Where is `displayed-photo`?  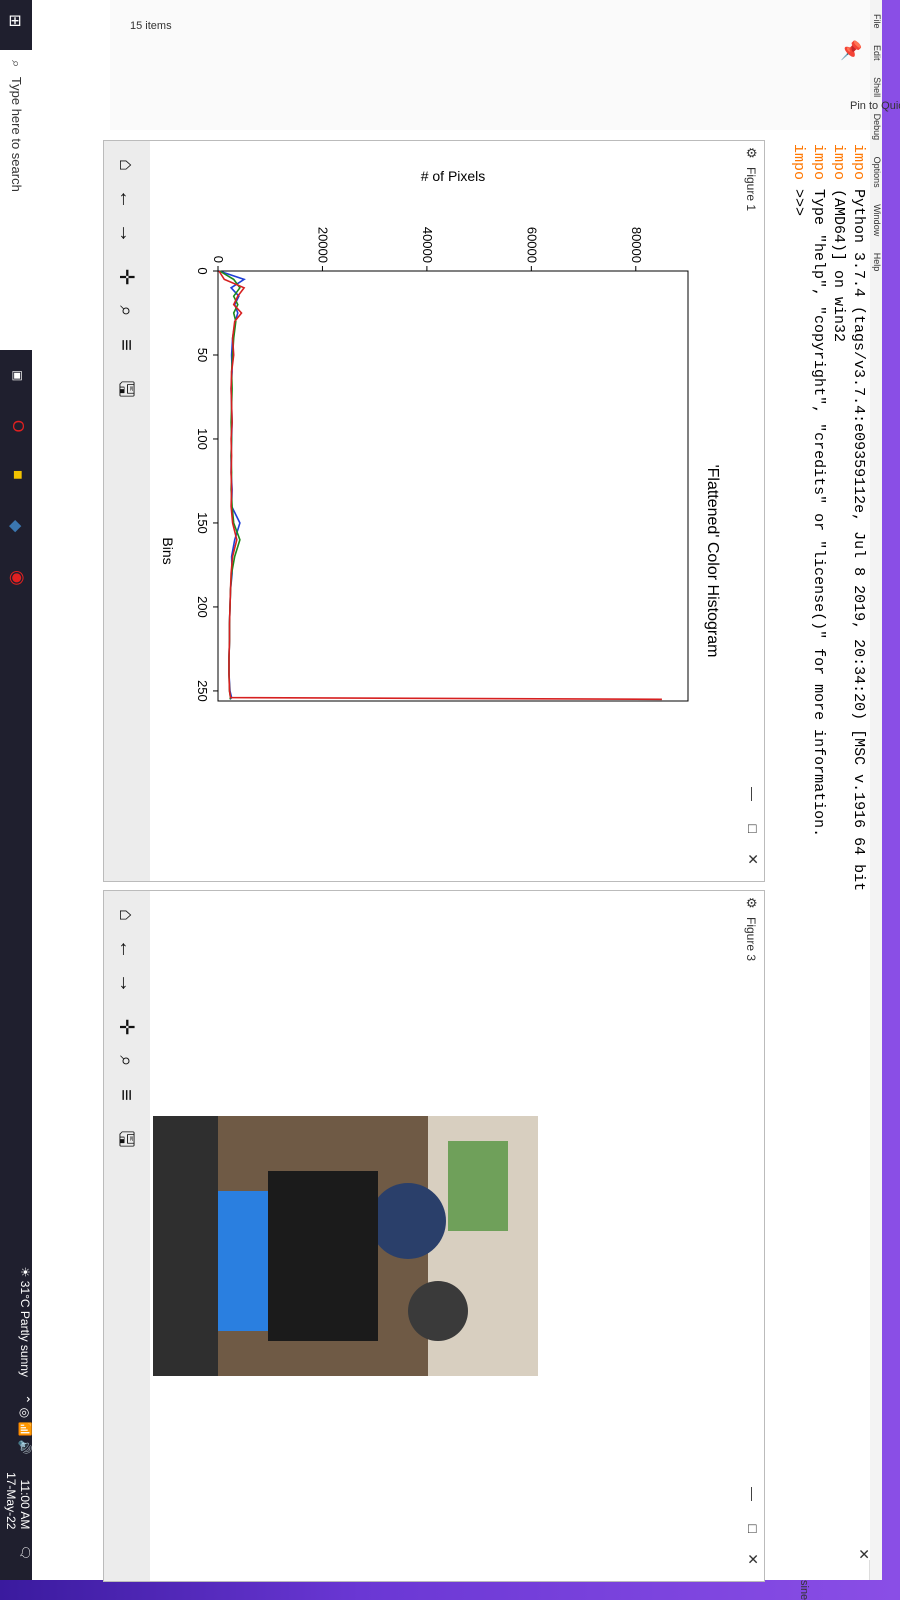 displayed-photo is located at coordinates (345, 1246).